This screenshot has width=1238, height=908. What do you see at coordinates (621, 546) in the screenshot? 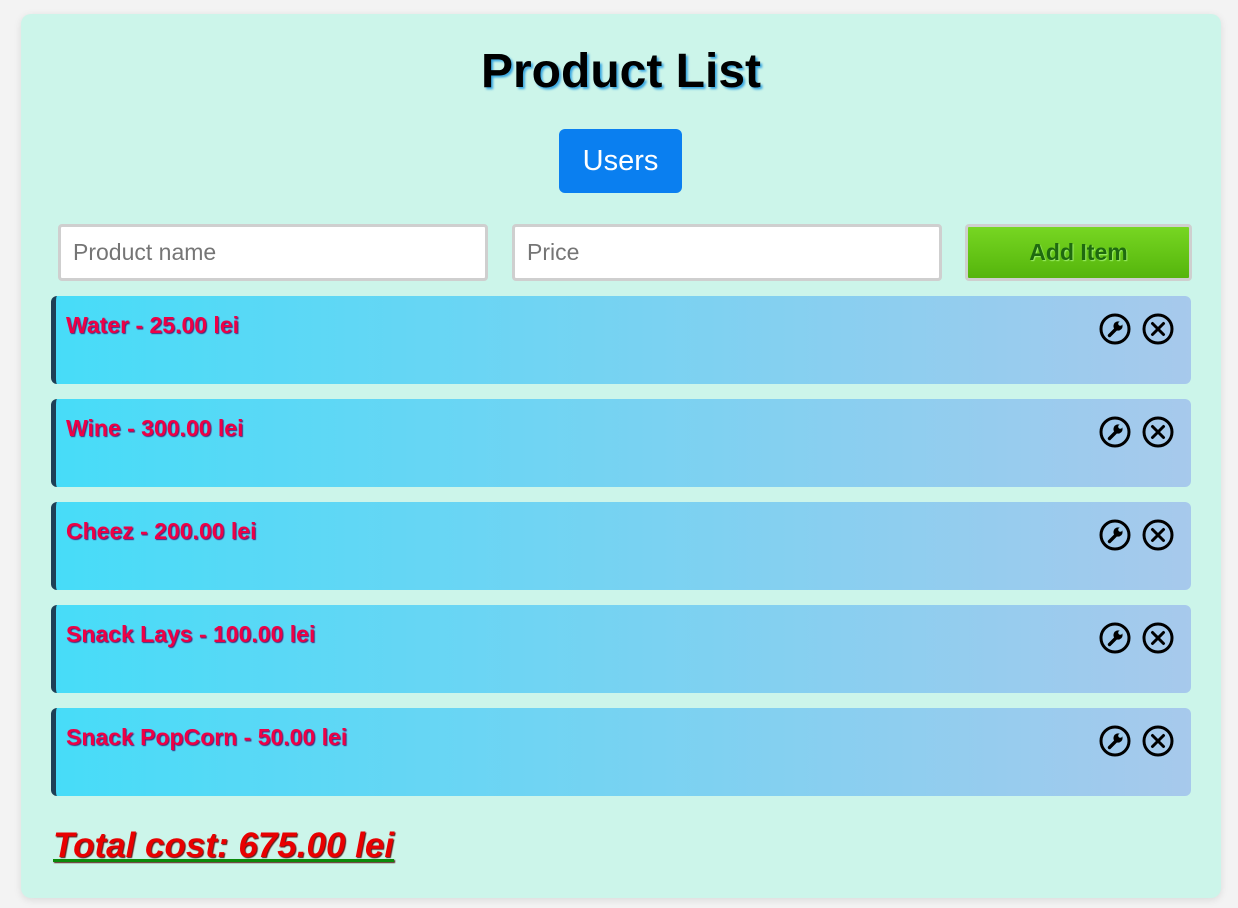
I see `list-item: Cheez - 200.00 lei` at bounding box center [621, 546].